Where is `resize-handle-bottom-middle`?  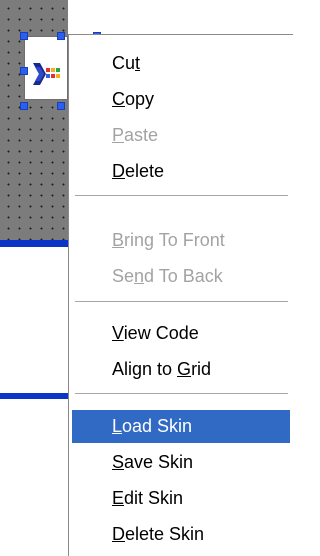
resize-handle-bottom-middle is located at coordinates (61, 106).